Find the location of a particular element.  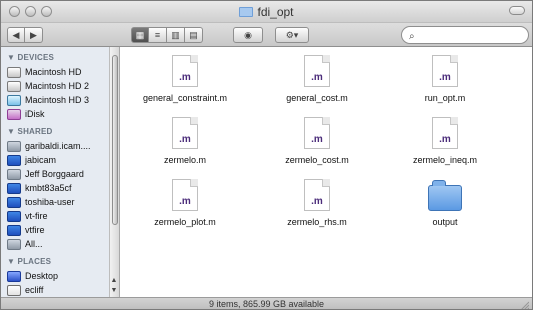

sidebar-item-label: vt-fire is located at coordinates (36, 216).